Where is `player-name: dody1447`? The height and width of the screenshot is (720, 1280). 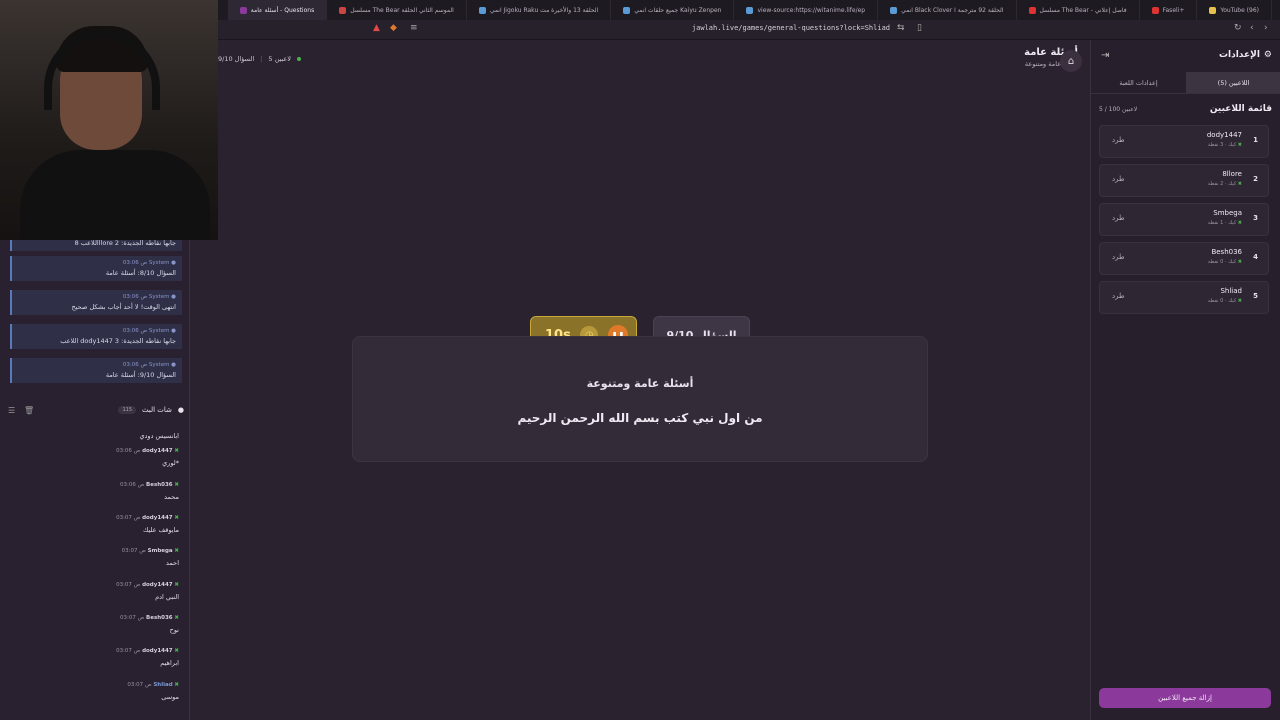 player-name: dody1447 is located at coordinates (1224, 135).